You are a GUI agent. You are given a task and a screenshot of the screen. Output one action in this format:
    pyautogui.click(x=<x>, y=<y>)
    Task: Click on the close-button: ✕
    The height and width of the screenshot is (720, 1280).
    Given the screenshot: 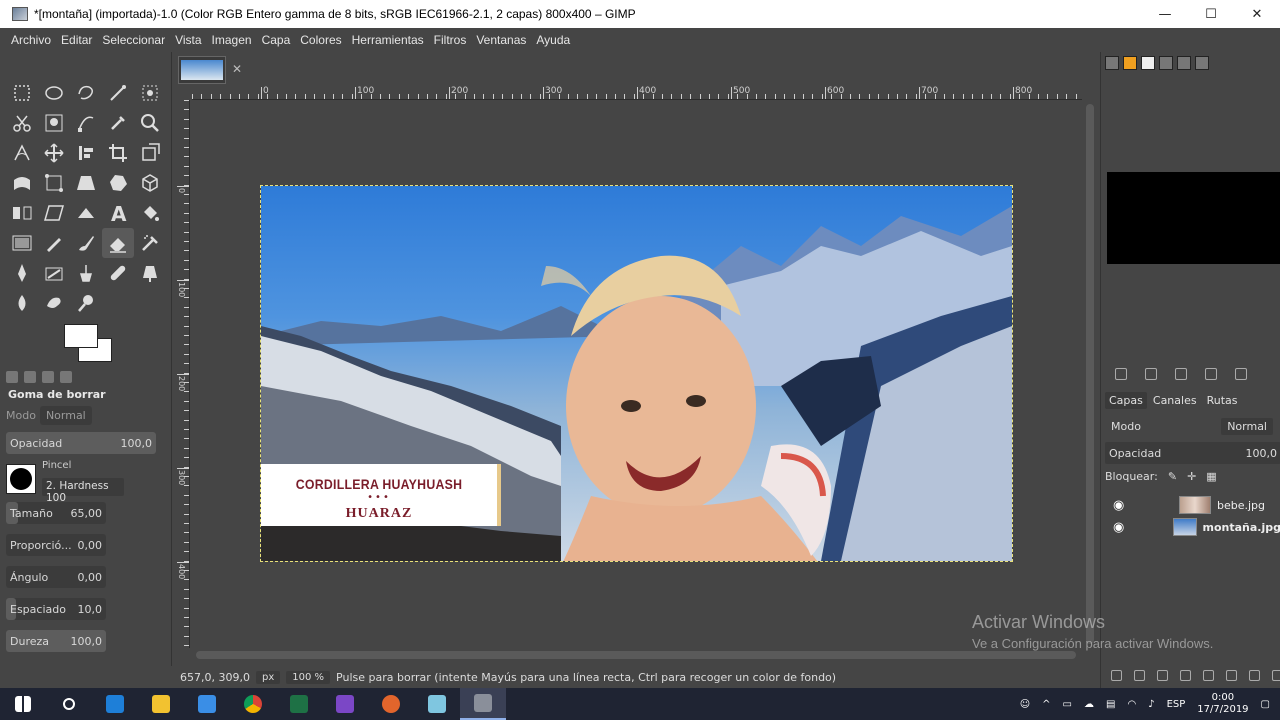 What is the action you would take?
    pyautogui.click(x=1257, y=14)
    